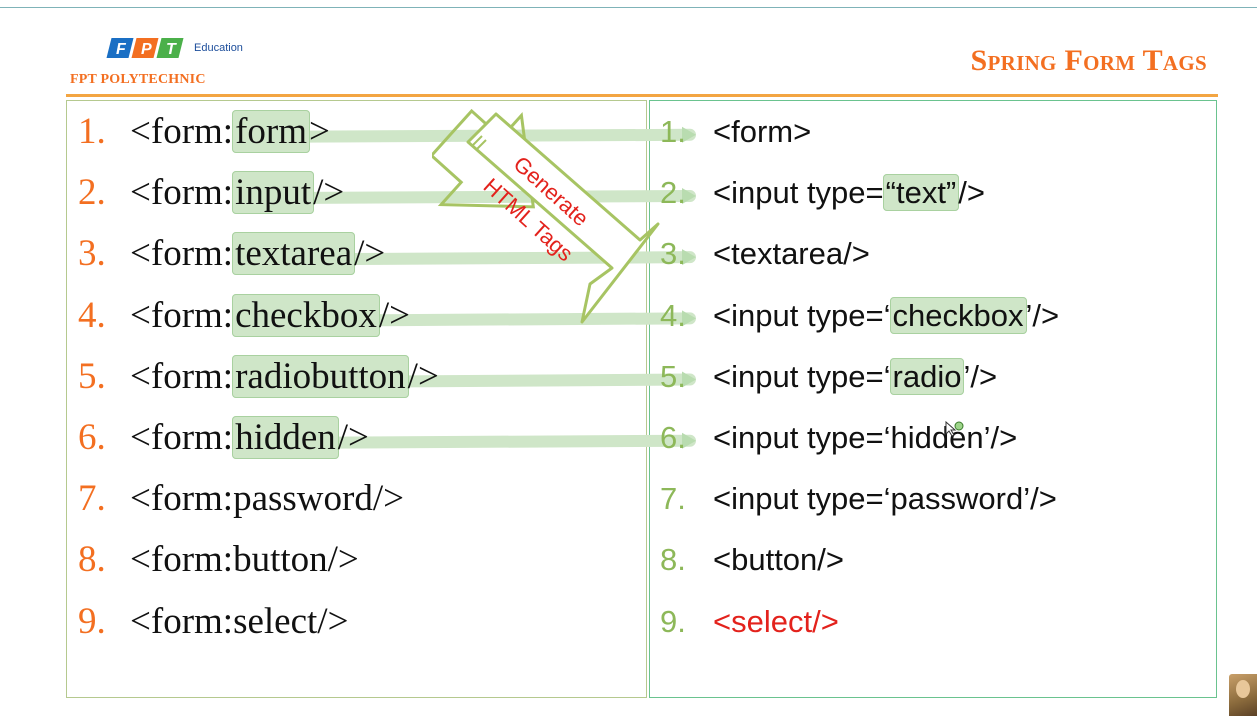  Describe the element at coordinates (138, 79) in the screenshot. I see `logo-polytechnic-label: FPT POLYTECHNIC` at that location.